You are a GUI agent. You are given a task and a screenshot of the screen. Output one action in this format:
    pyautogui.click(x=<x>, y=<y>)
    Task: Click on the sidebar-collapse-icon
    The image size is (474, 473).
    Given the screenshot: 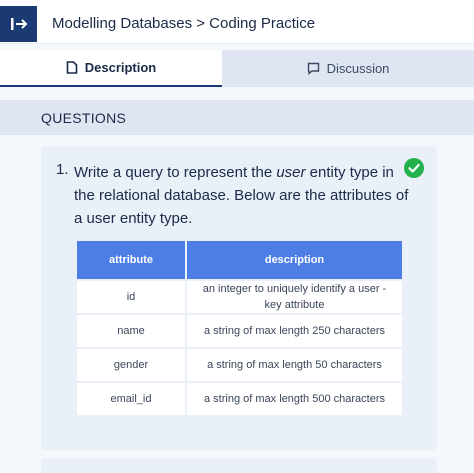 What is the action you would take?
    pyautogui.click(x=18, y=24)
    